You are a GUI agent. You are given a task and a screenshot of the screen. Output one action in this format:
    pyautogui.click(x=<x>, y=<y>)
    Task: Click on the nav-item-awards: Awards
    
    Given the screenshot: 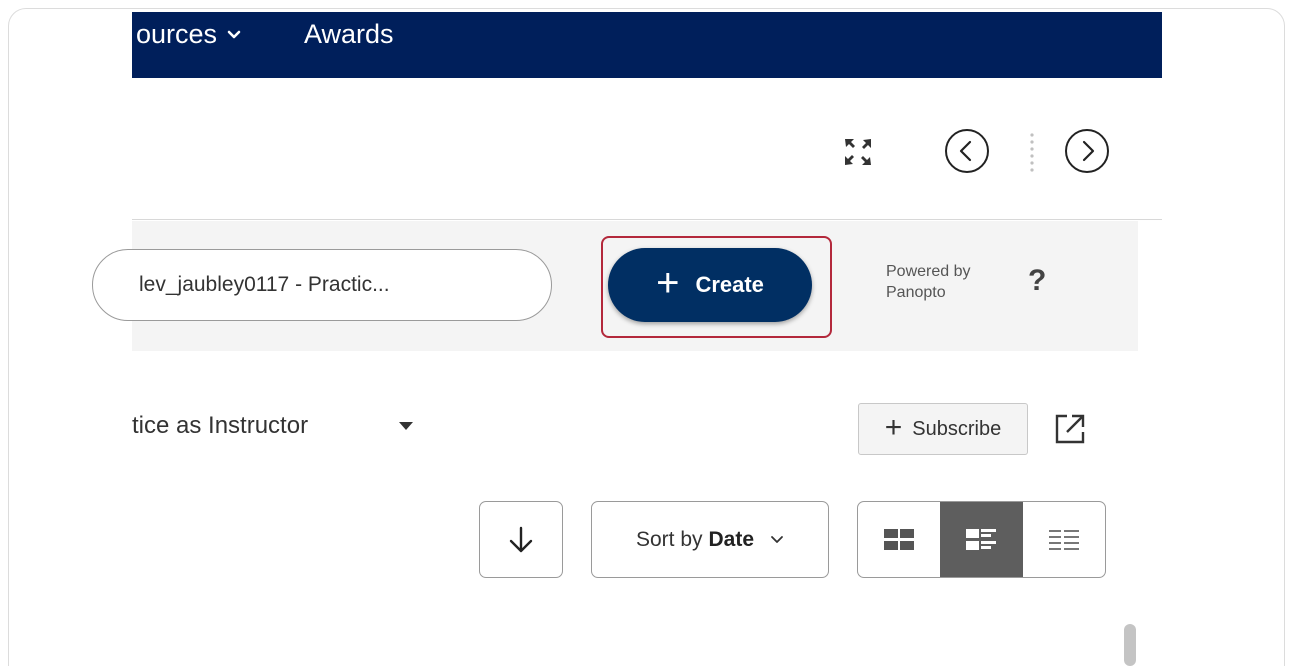 What is the action you would take?
    pyautogui.click(x=349, y=34)
    